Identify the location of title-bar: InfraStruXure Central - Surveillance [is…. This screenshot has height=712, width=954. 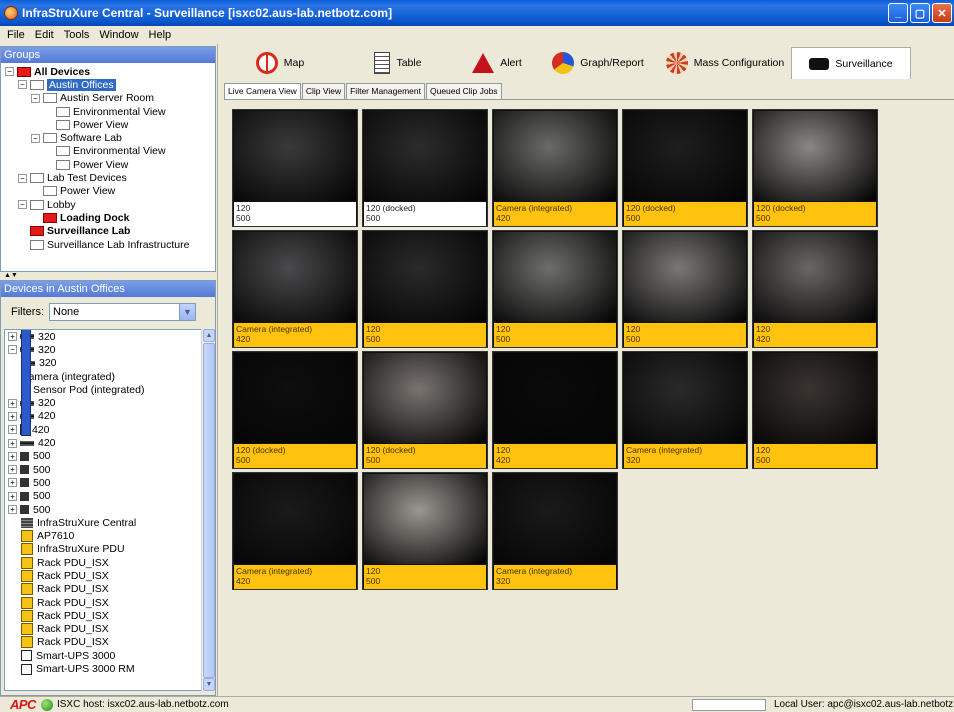
(477, 13).